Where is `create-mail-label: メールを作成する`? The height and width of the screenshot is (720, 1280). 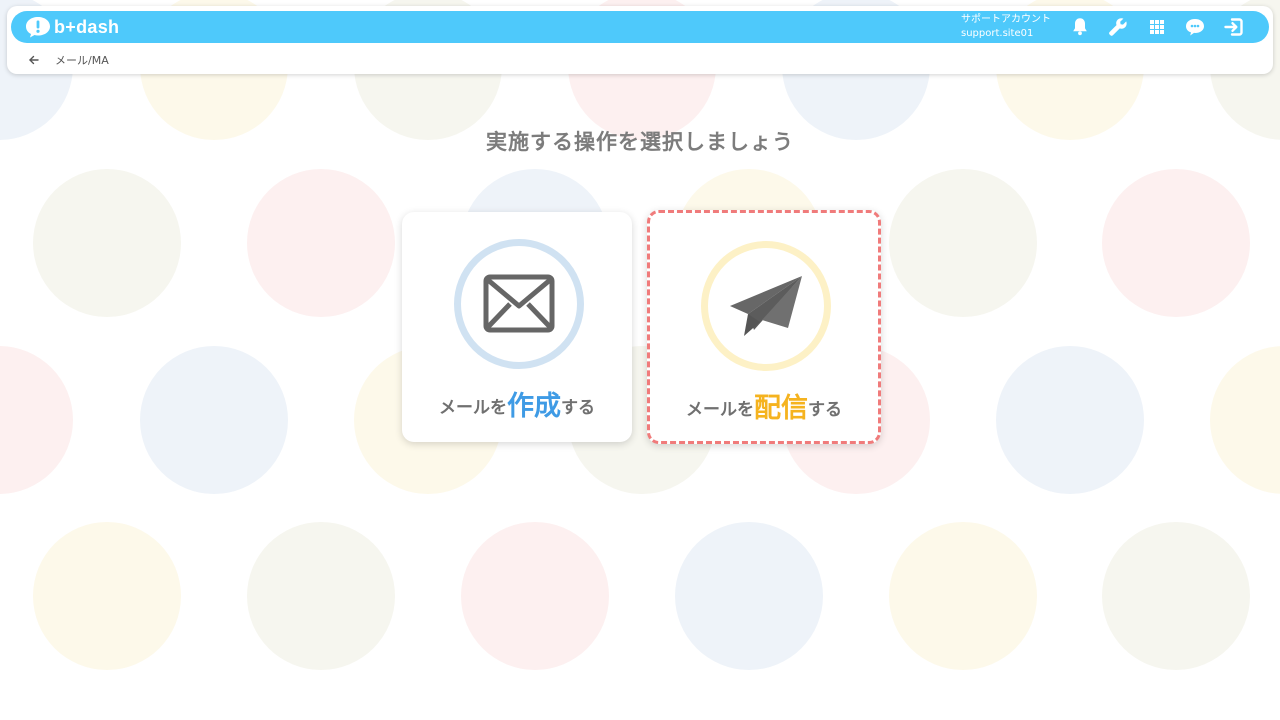 create-mail-label: メールを作成する is located at coordinates (517, 403).